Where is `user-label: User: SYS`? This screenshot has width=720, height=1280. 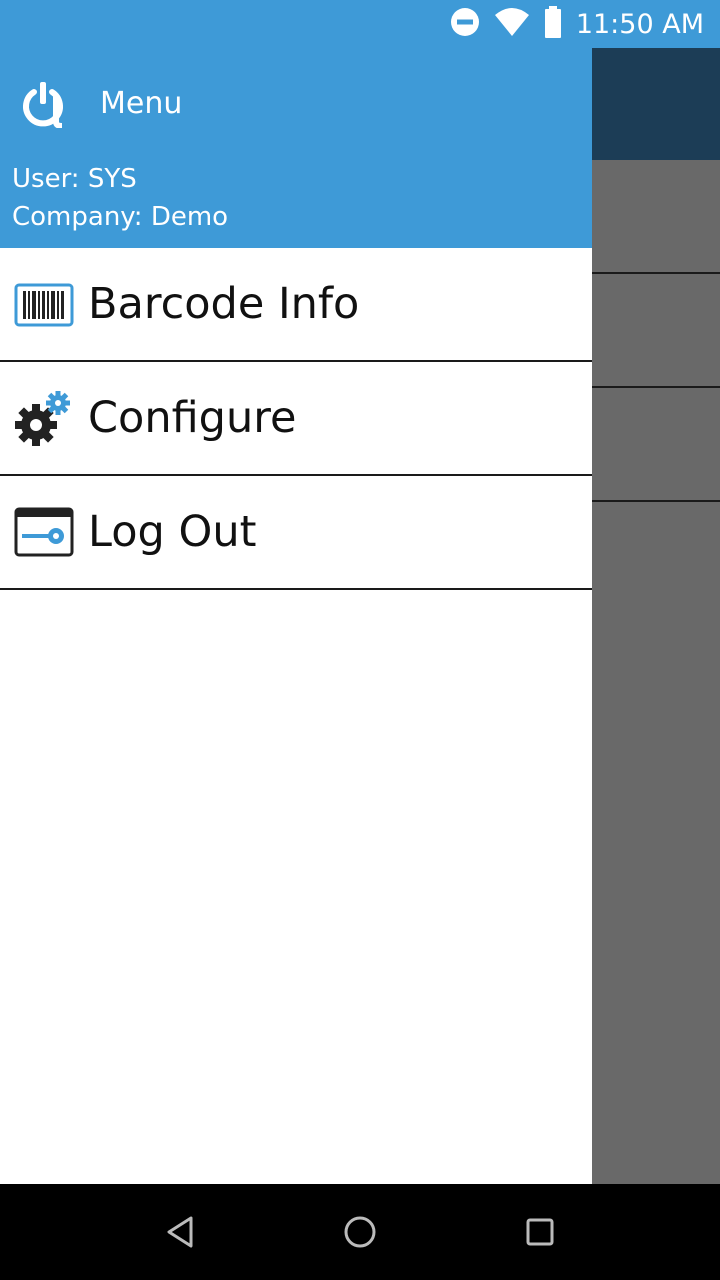 user-label: User: SYS is located at coordinates (74, 179).